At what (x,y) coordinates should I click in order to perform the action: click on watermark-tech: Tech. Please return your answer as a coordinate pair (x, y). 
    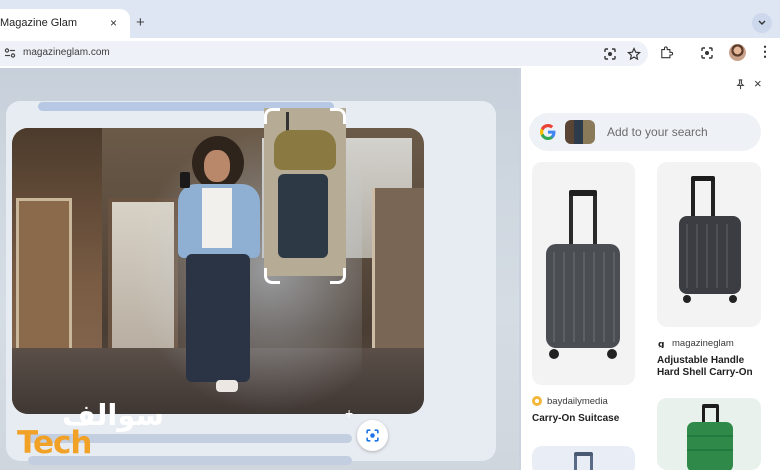
    Looking at the image, I should click on (54, 443).